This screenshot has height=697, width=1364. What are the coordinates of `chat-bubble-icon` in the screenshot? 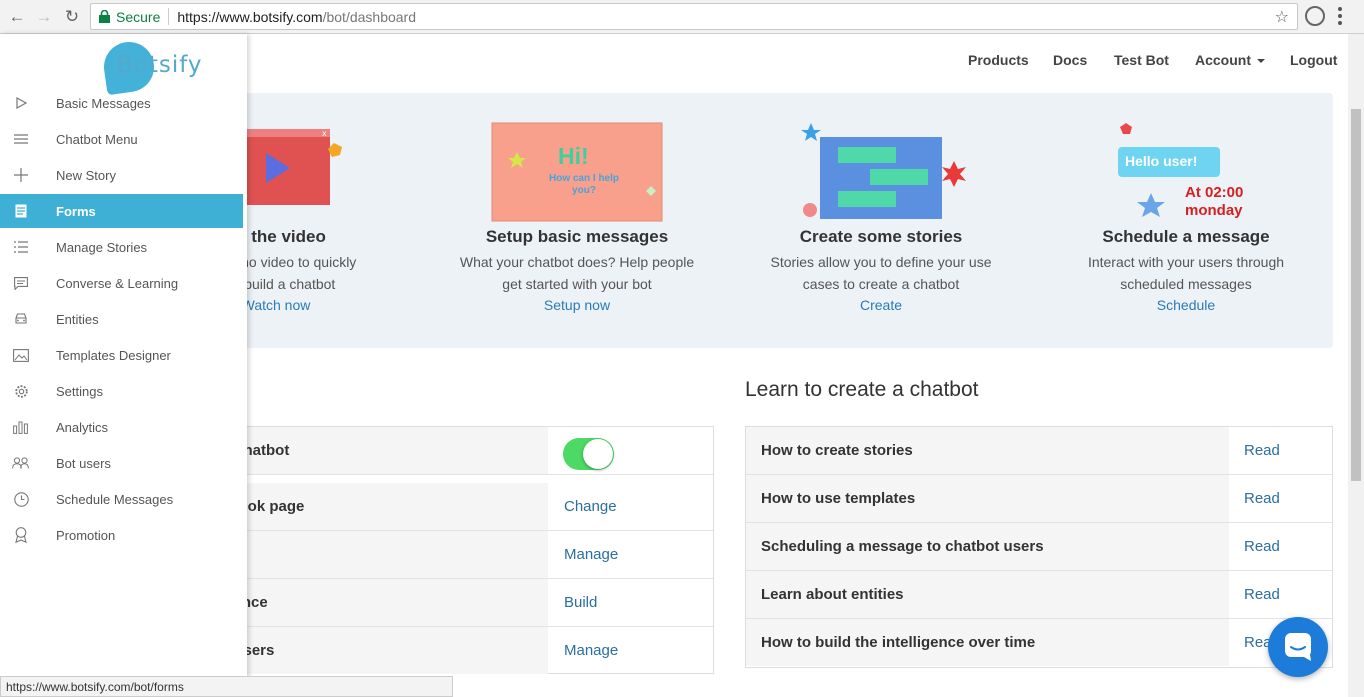 It's located at (1298, 647).